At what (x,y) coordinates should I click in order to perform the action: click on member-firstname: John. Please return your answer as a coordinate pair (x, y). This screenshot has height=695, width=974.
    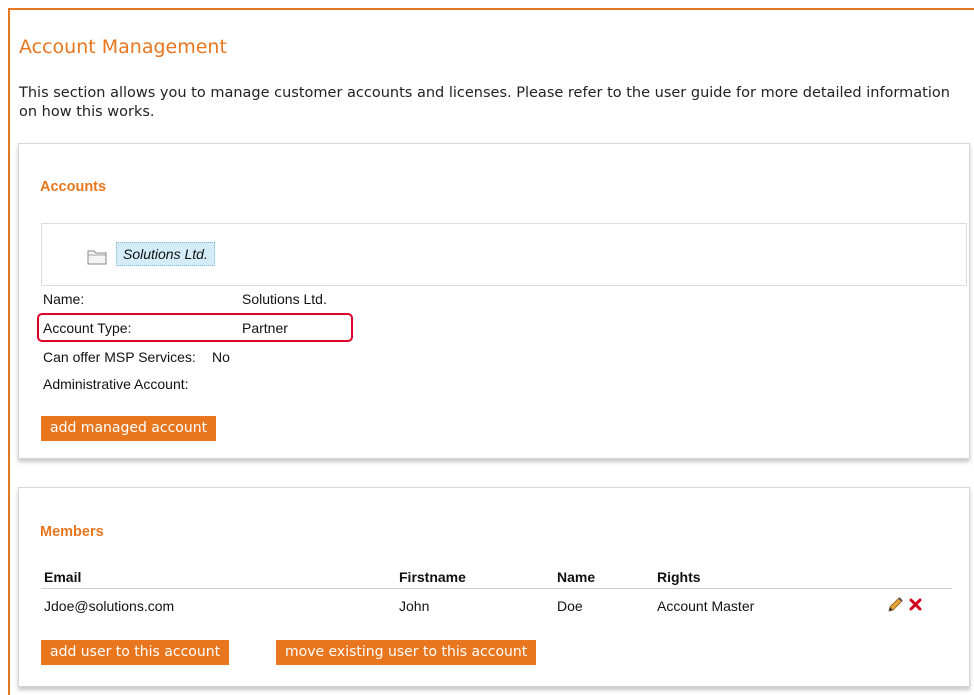
    Looking at the image, I should click on (414, 606).